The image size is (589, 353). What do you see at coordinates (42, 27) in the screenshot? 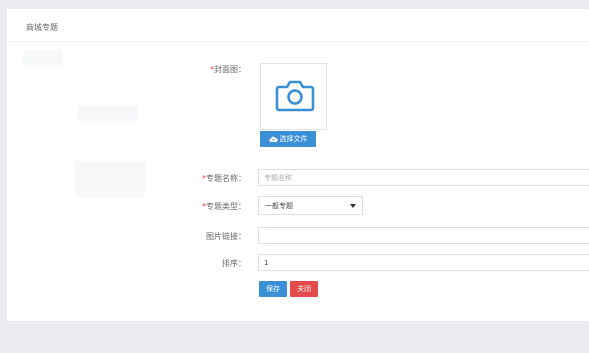
I see `page-title: 商城专题` at bounding box center [42, 27].